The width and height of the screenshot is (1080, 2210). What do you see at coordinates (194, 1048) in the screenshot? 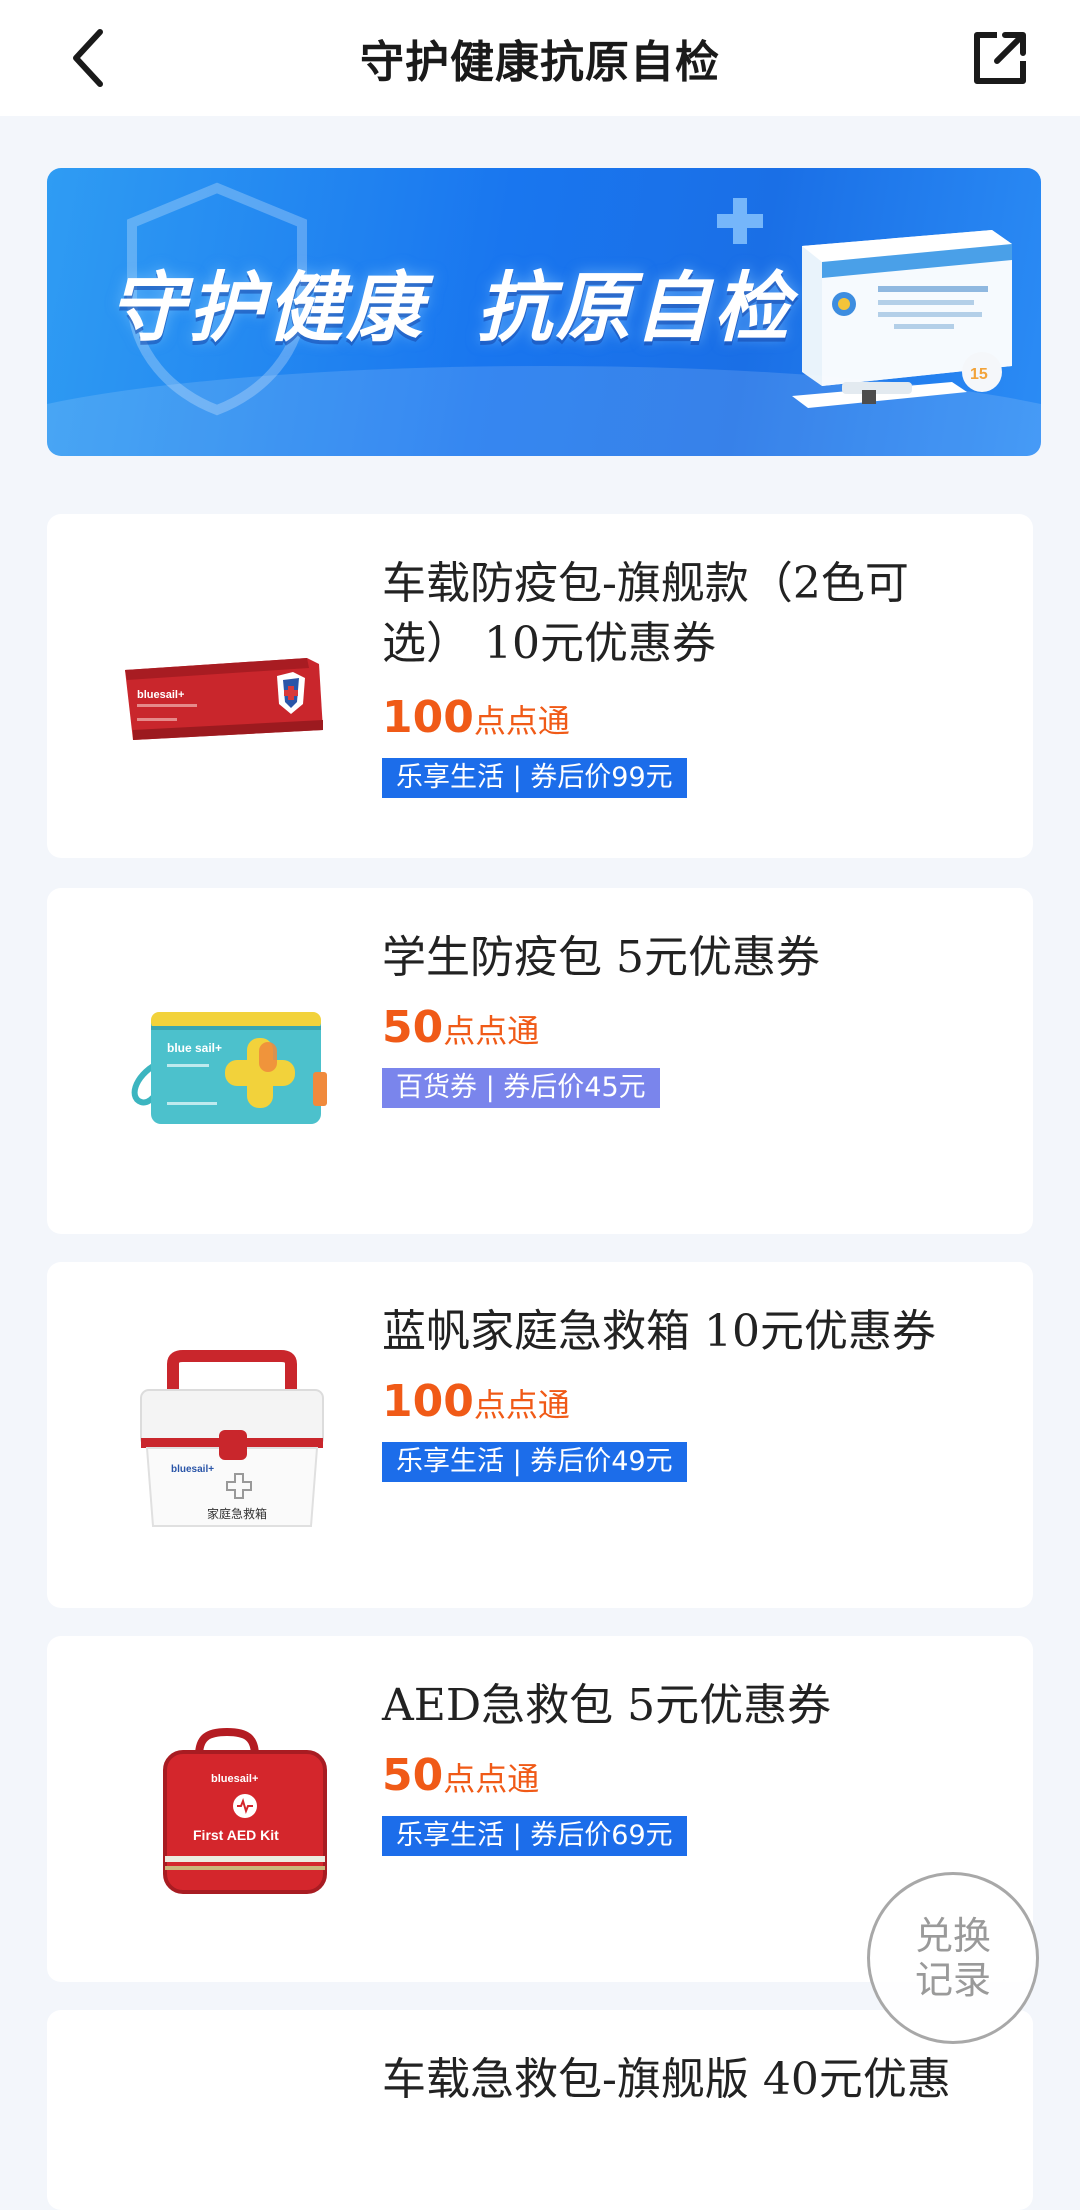
I see `svg-text: blue sail+` at bounding box center [194, 1048].